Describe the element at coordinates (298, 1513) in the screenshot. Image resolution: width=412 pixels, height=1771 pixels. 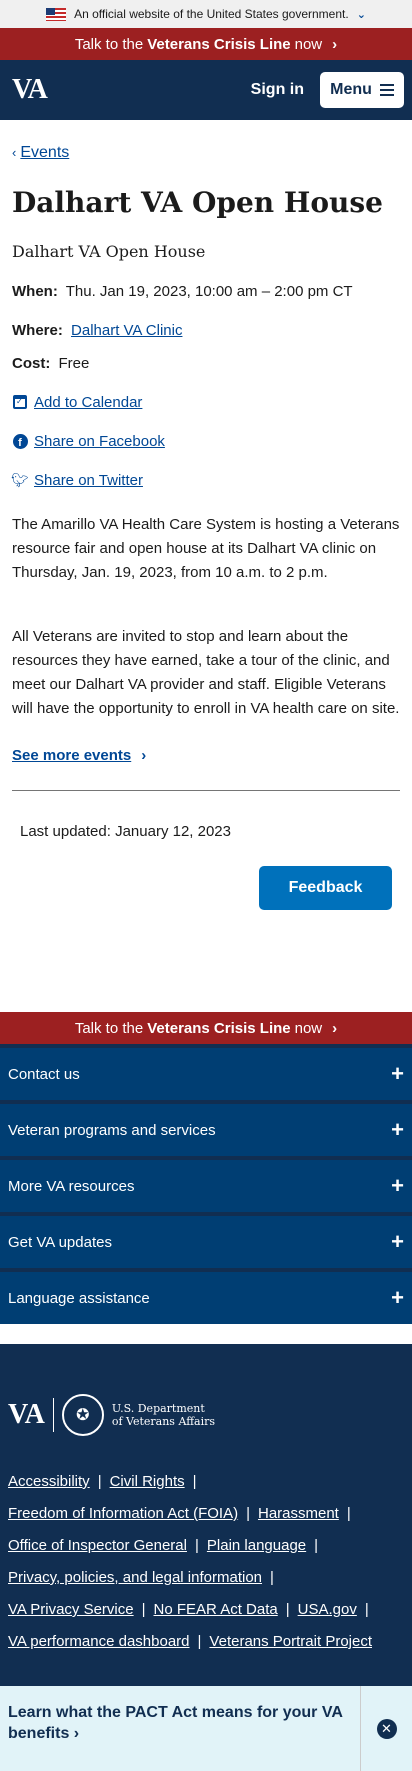
I see `footer-link: Harassment` at that location.